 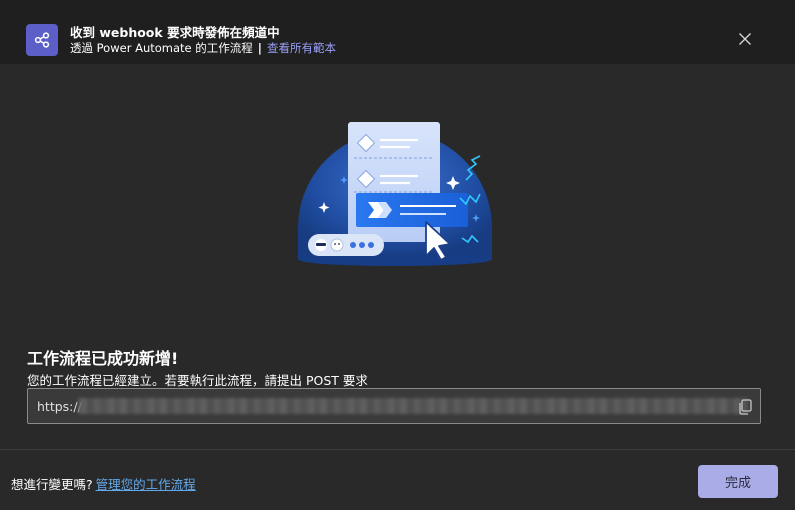 I want to click on webhook-url-field: https://, so click(x=394, y=406).